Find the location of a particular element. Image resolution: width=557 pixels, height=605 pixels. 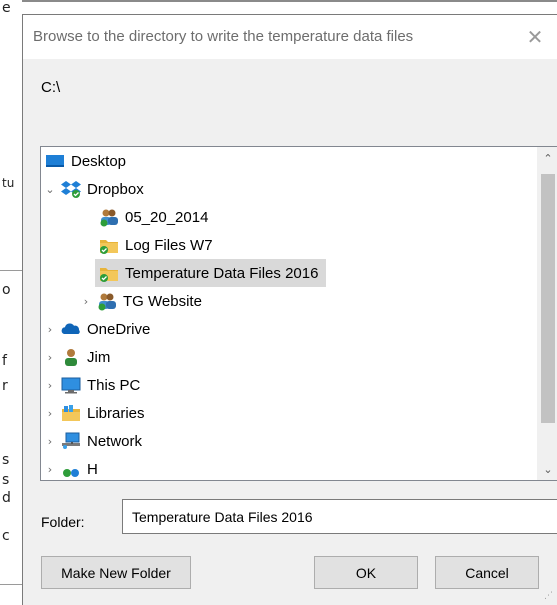

tree-scrollbar: ⌃ ⌄ is located at coordinates (547, 313).